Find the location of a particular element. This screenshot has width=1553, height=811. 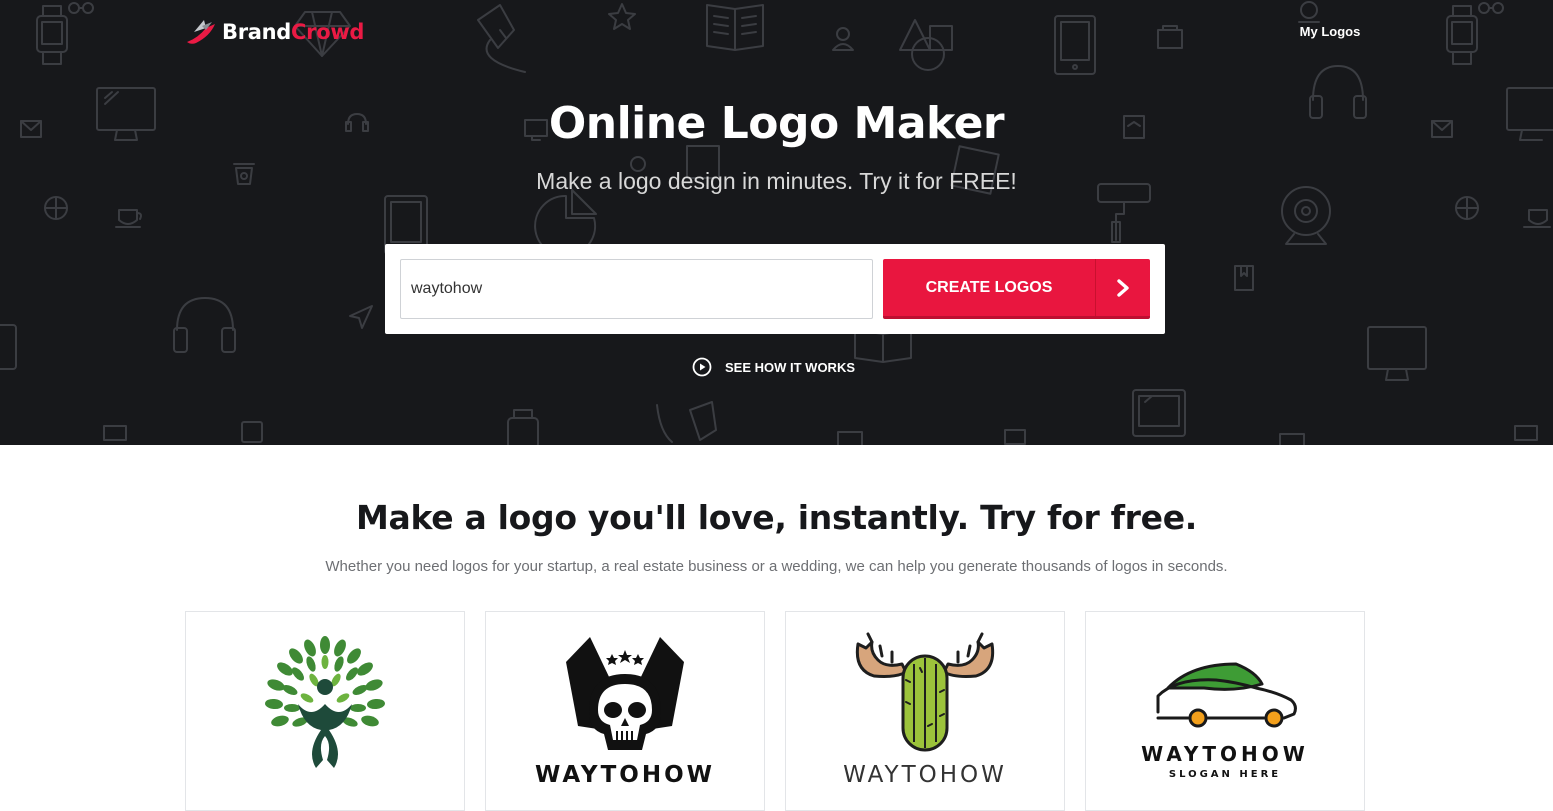

headphones-icon is located at coordinates (204, 325).